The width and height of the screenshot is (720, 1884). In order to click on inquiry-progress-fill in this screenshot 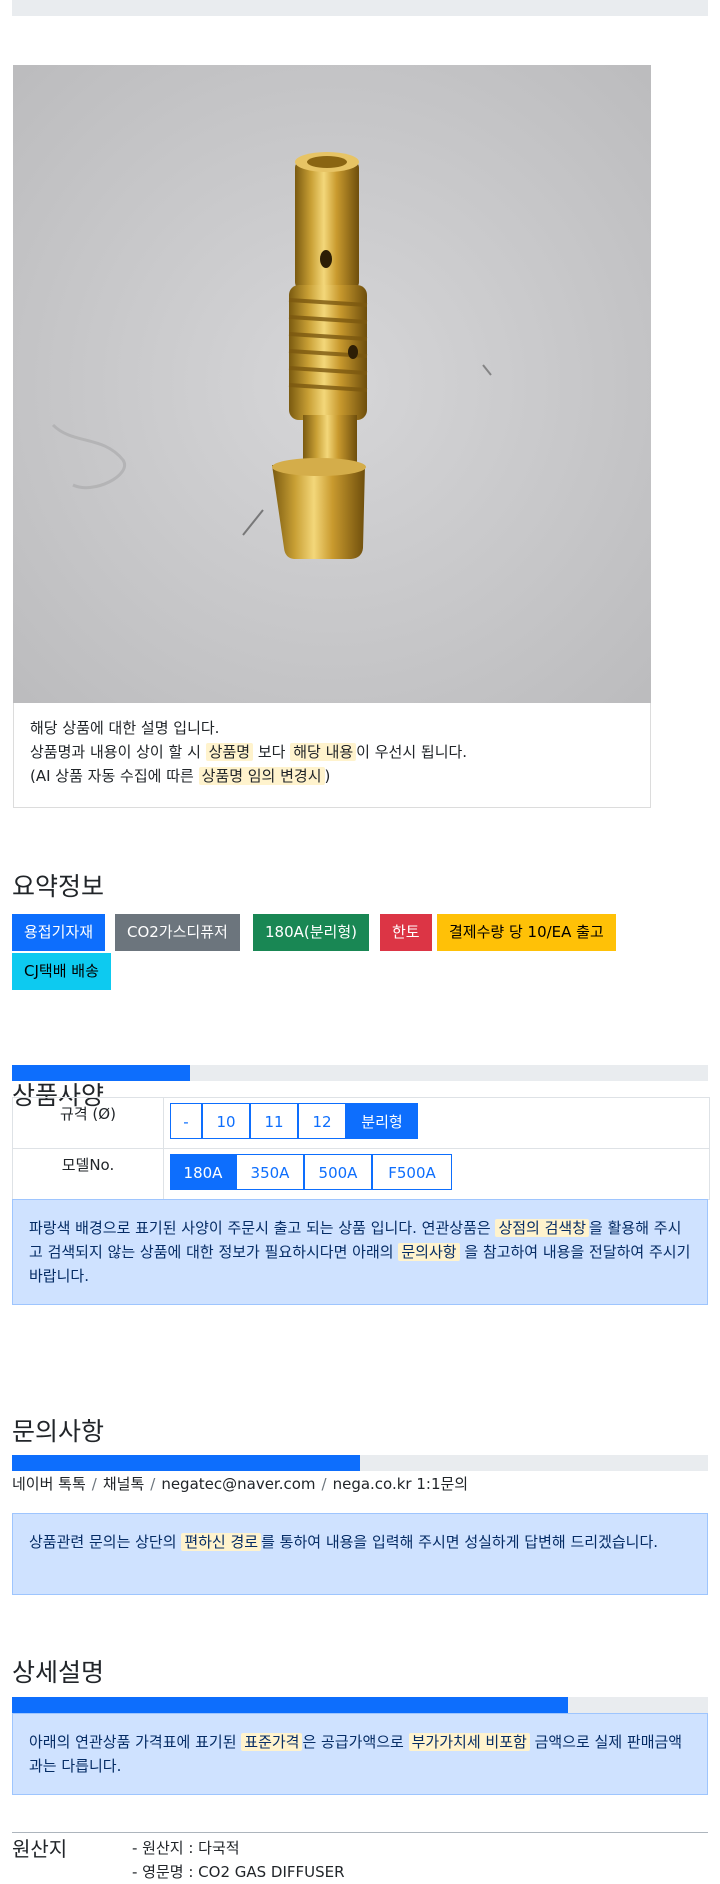, I will do `click(186, 1463)`.